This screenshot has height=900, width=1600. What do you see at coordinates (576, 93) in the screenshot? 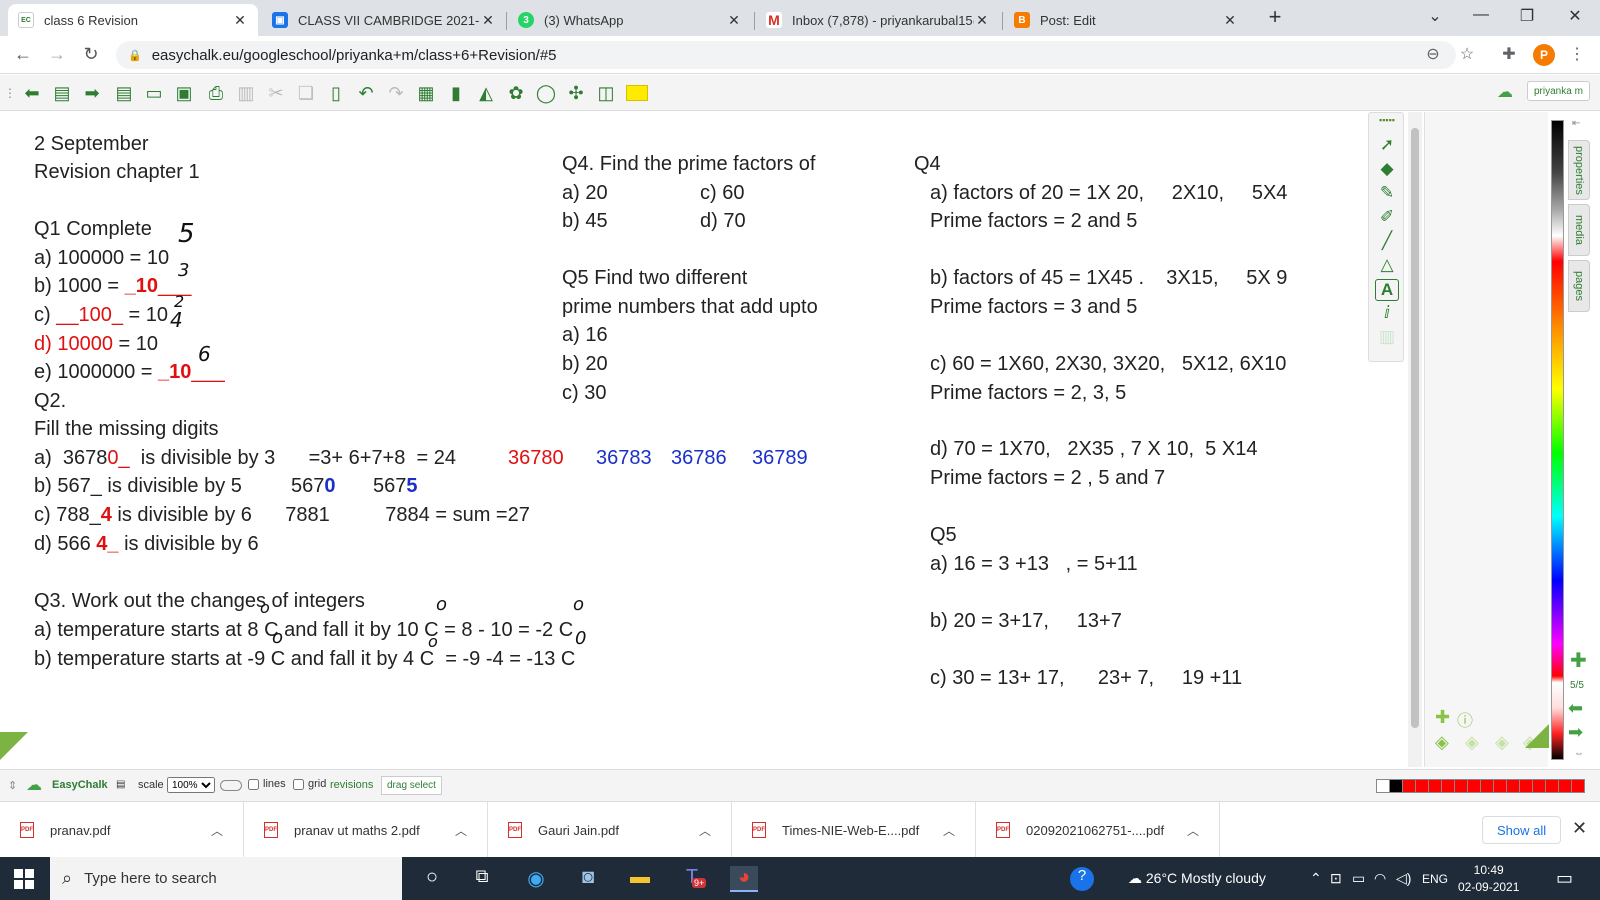
I see `widgets-icon: ✣` at bounding box center [576, 93].